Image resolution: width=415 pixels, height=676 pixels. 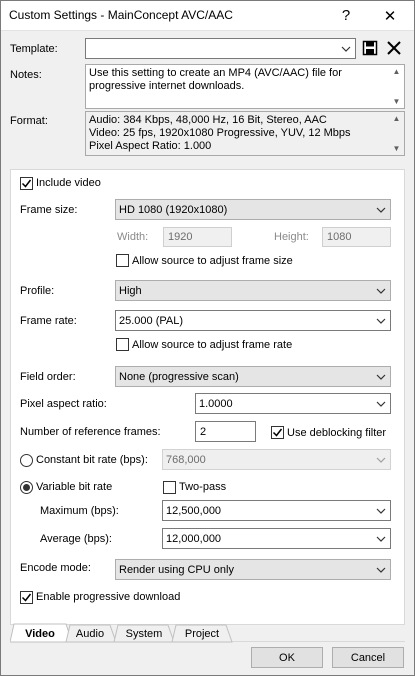 I want to click on save-template-button, so click(x=370, y=48).